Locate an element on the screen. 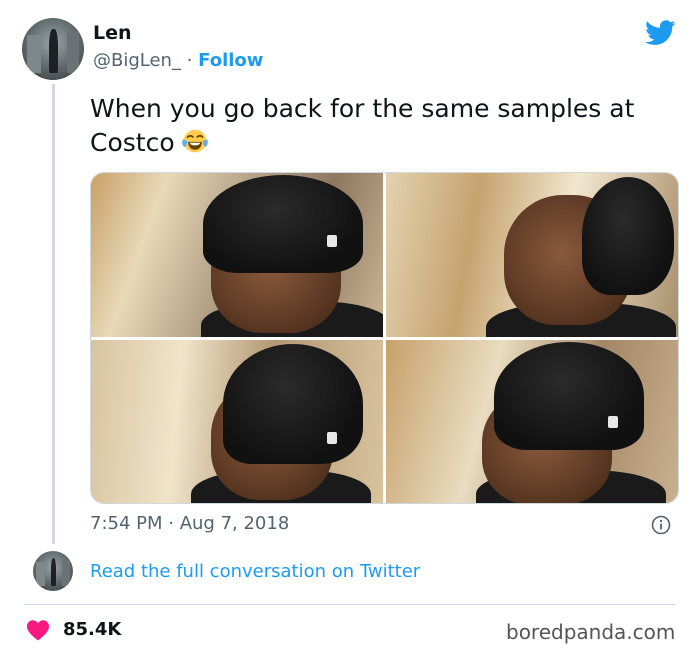 This screenshot has width=700, height=656. heart-icon is located at coordinates (38, 630).